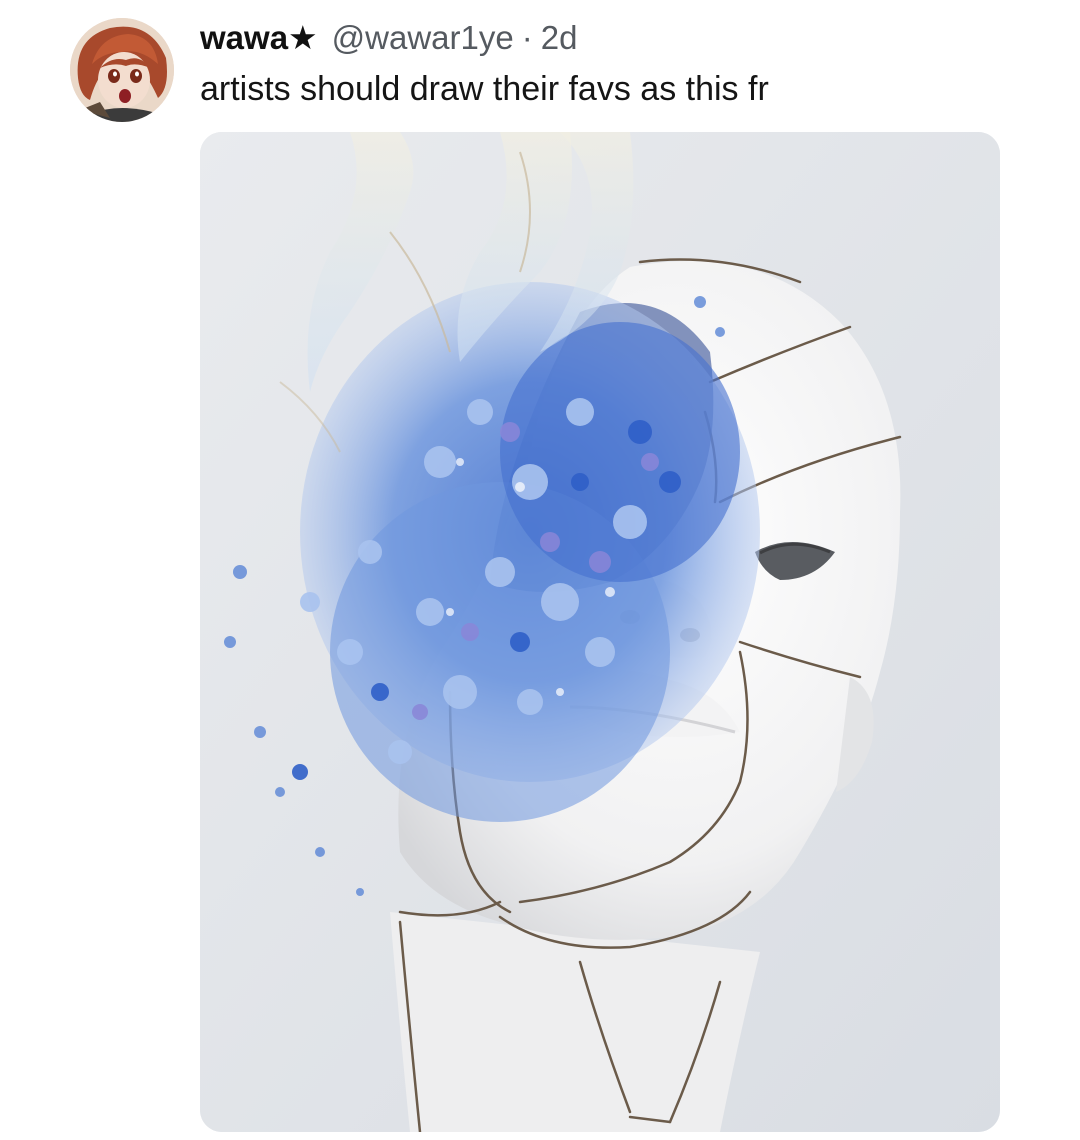 The image size is (1080, 1140). Describe the element at coordinates (244, 38) in the screenshot. I see `display-name: wawa` at that location.